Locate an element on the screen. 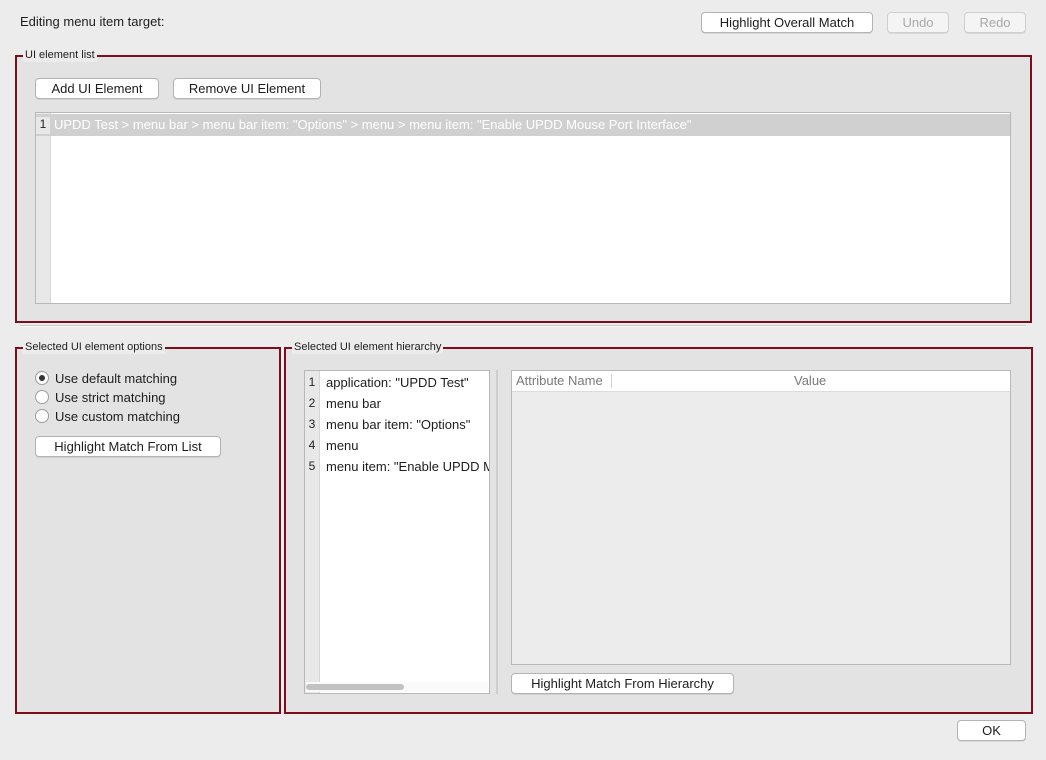 This screenshot has height=760, width=1046. list-item-text: menu is located at coordinates (342, 445).